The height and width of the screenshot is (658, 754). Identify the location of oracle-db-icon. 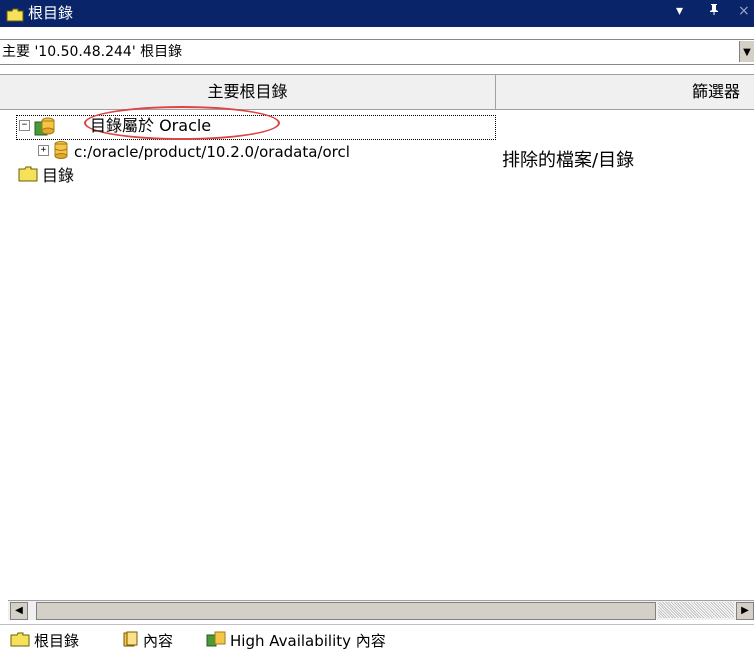
(45, 128).